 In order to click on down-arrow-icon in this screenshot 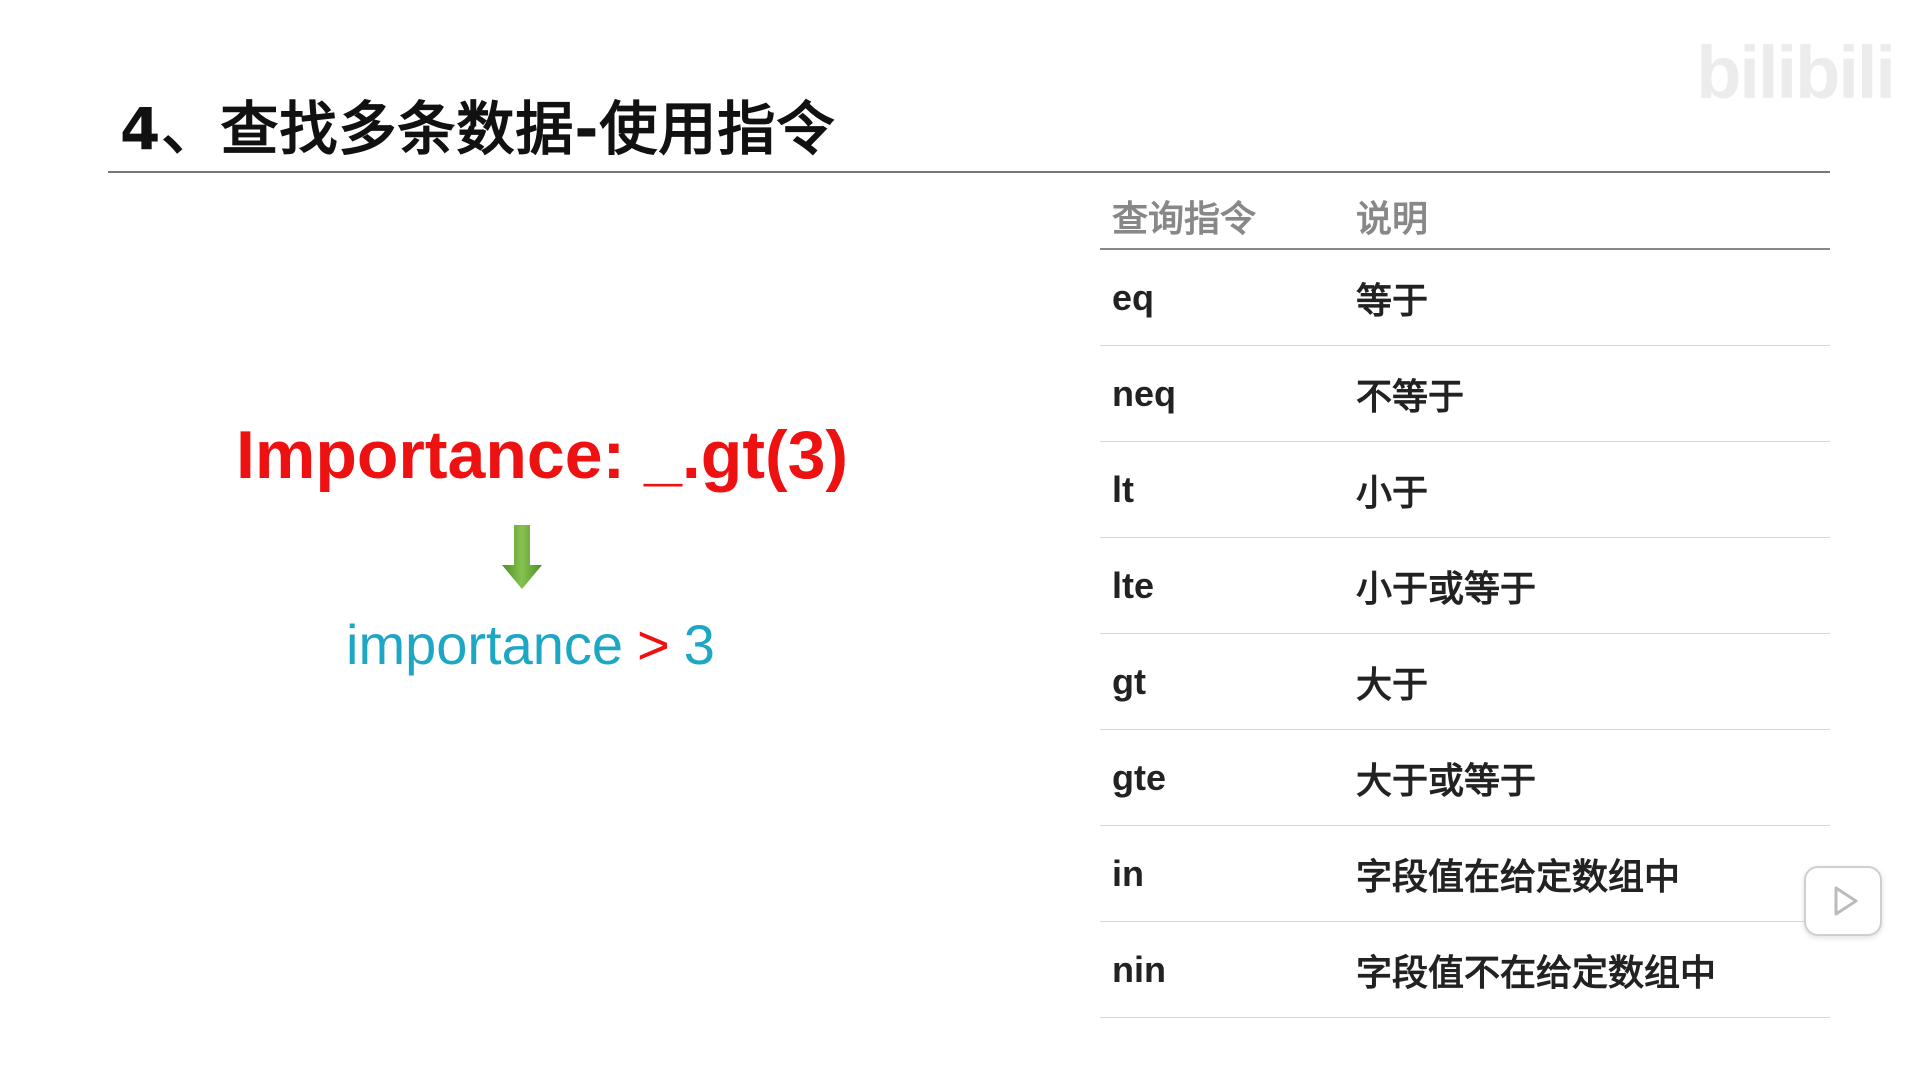, I will do `click(522, 557)`.